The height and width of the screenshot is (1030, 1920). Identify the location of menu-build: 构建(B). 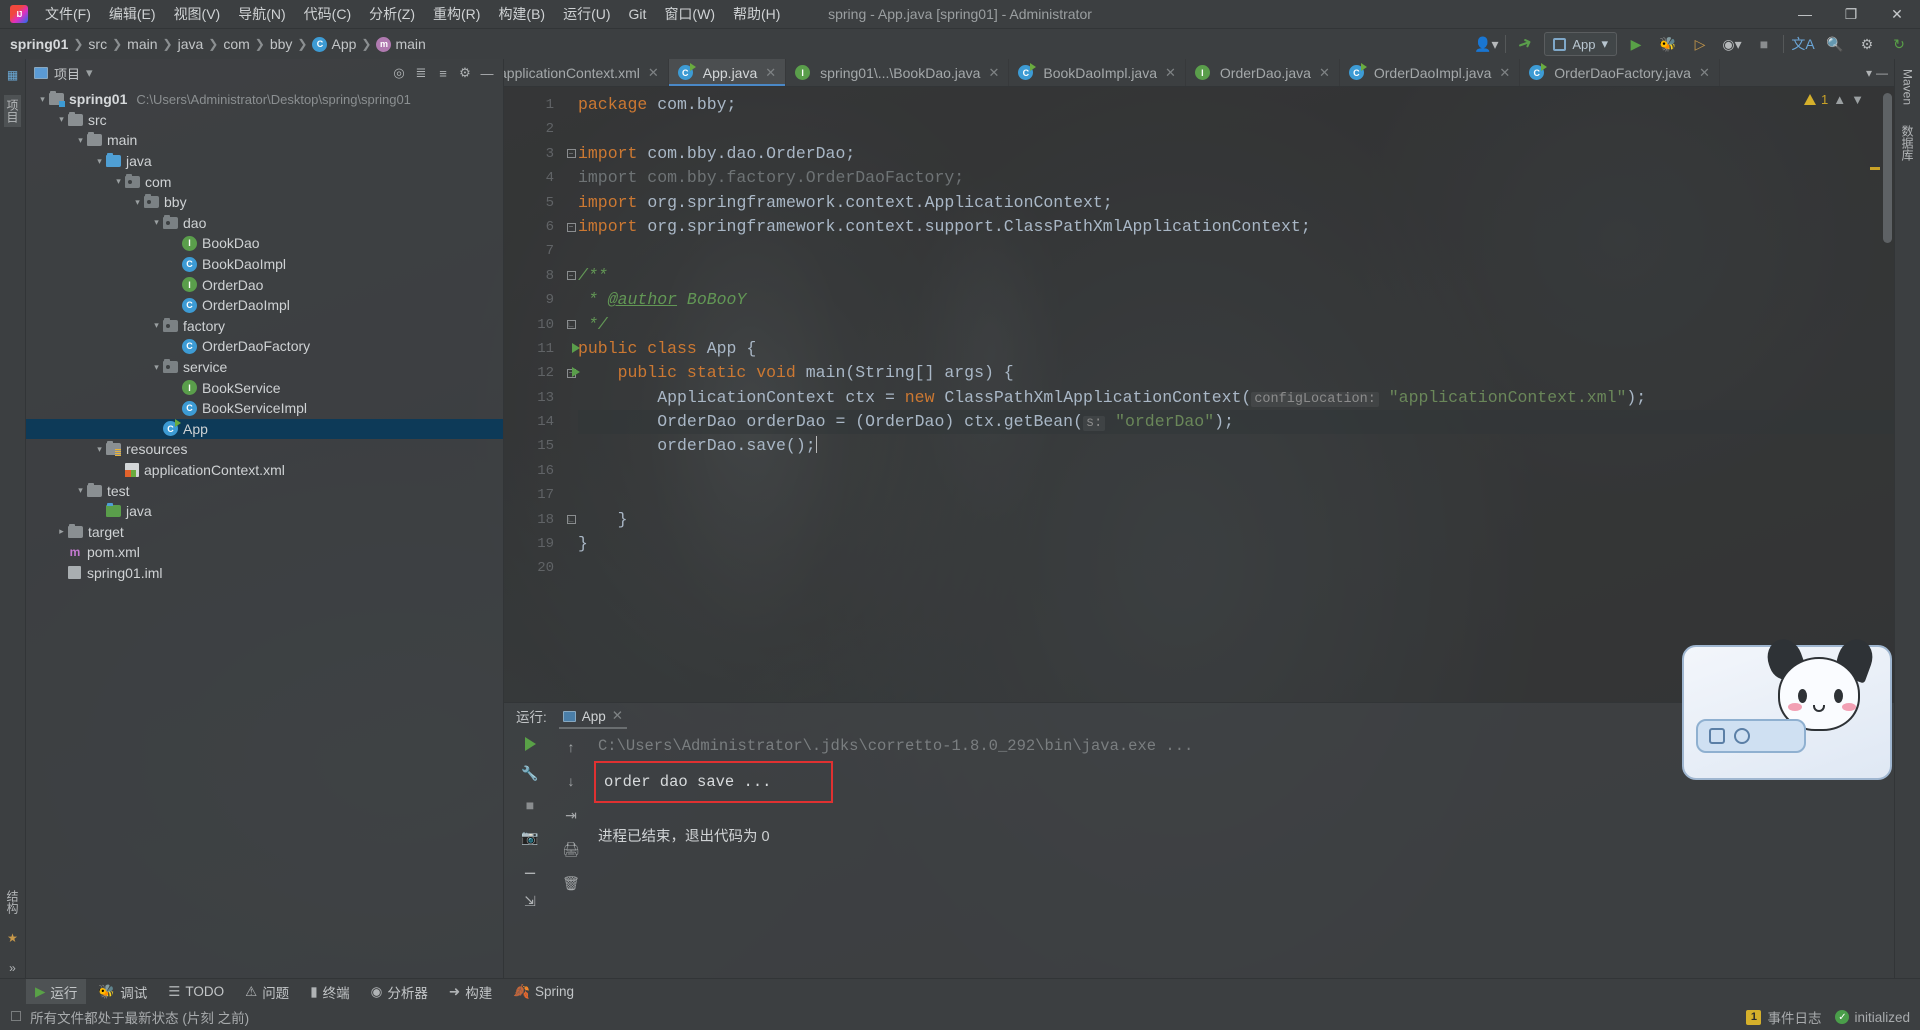
(521, 14).